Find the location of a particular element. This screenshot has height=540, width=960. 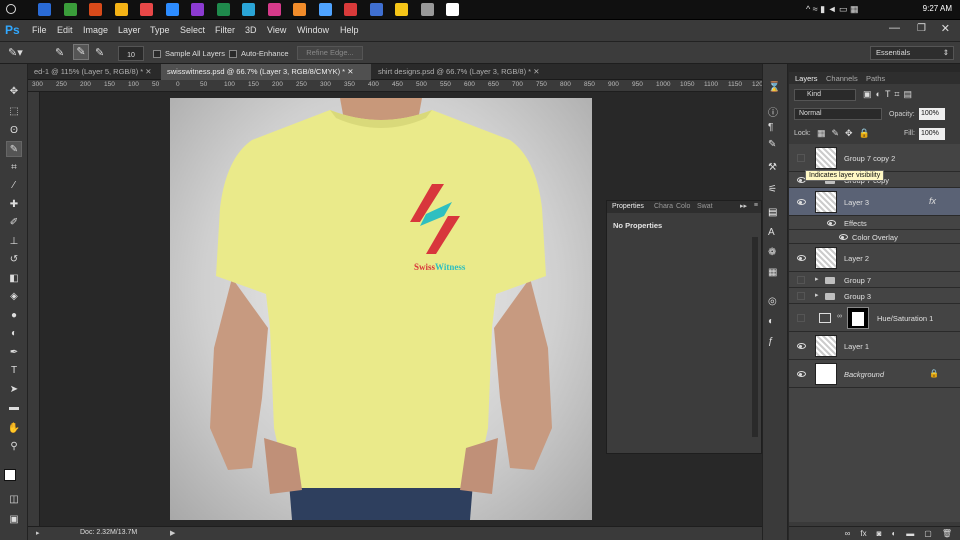

status-menu-icon: ▶ is located at coordinates (172, 533).